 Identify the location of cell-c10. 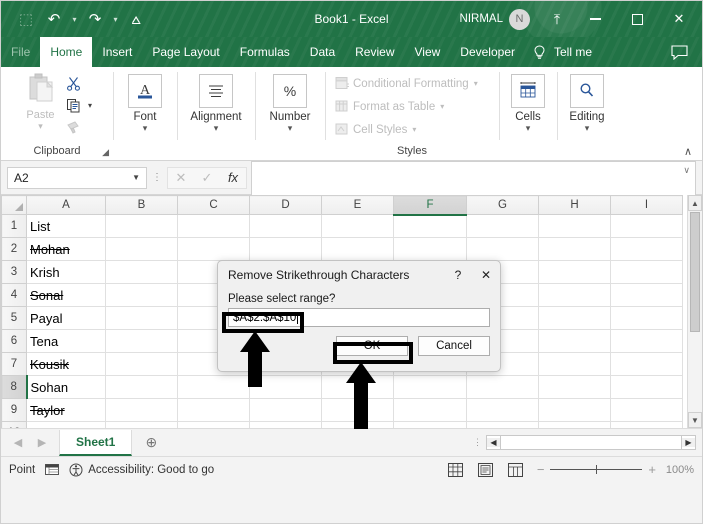
(213, 424).